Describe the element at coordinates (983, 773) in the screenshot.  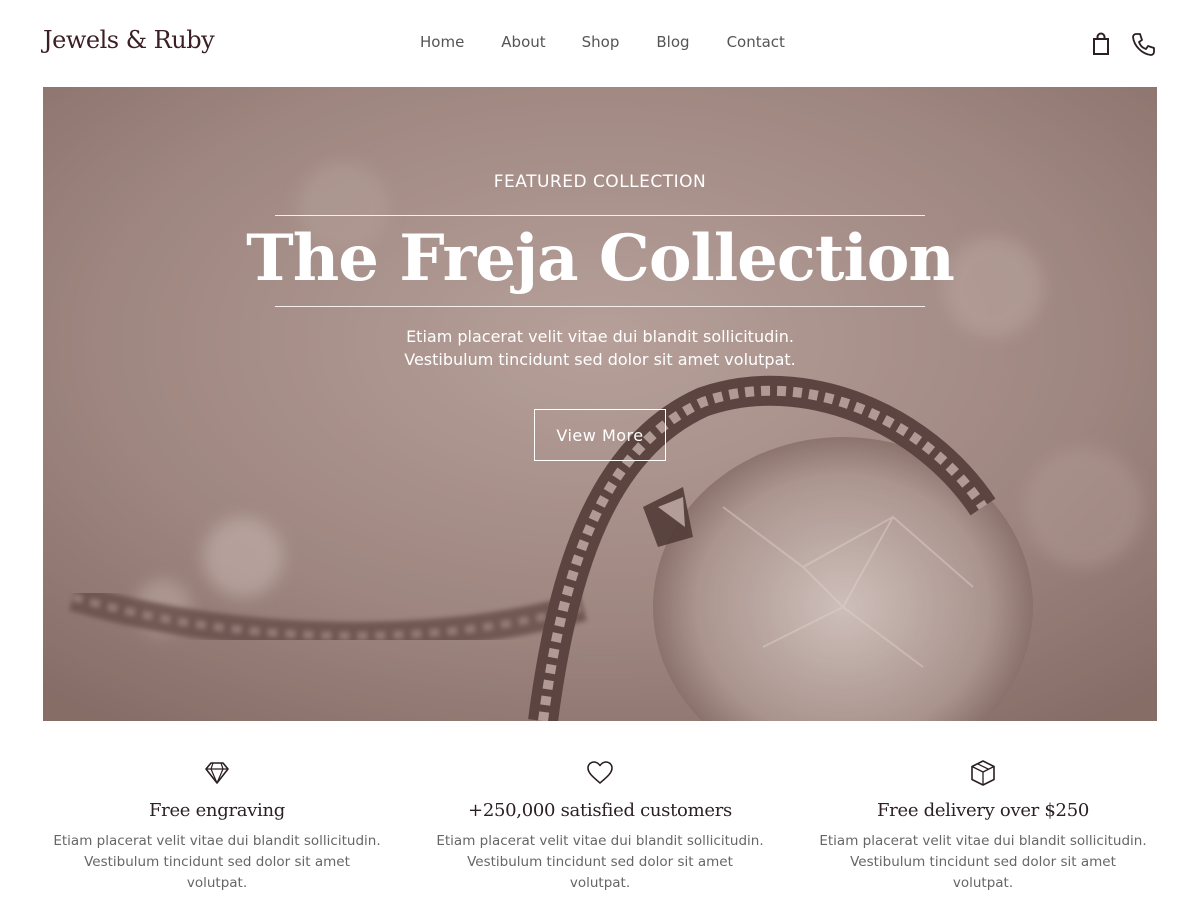
I see `box-icon` at that location.